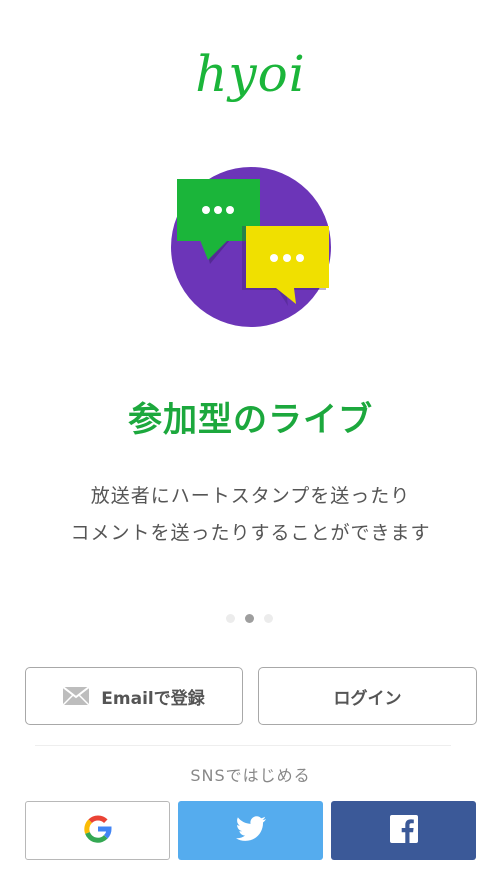 This screenshot has width=501, height=893. I want to click on google-g-icon, so click(98, 831).